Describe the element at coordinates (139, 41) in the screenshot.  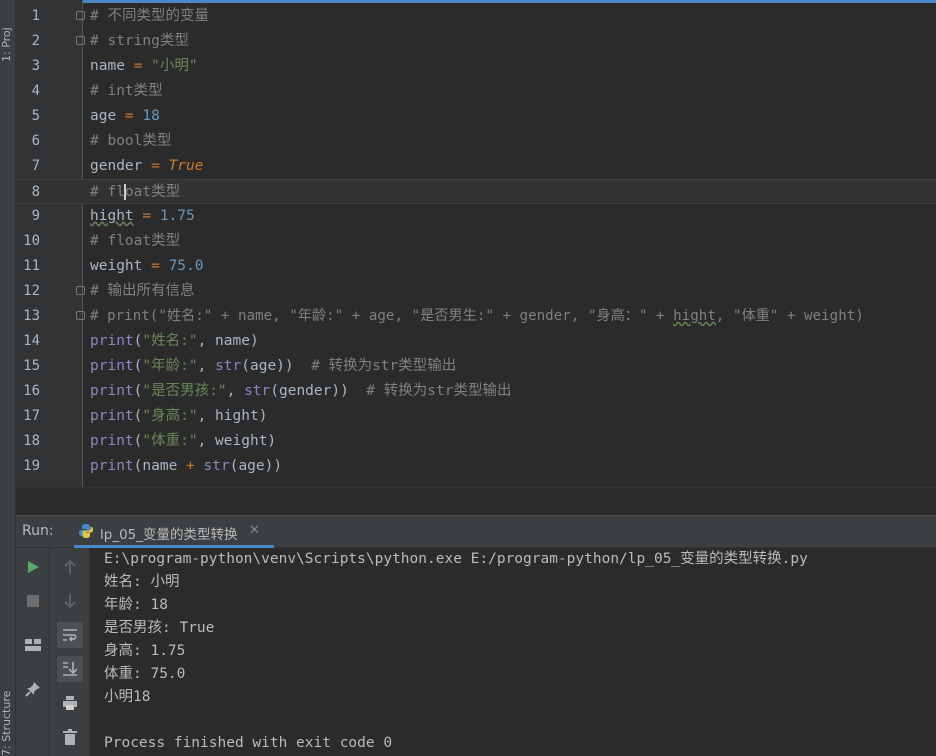
I see `code-text: # string类型` at that location.